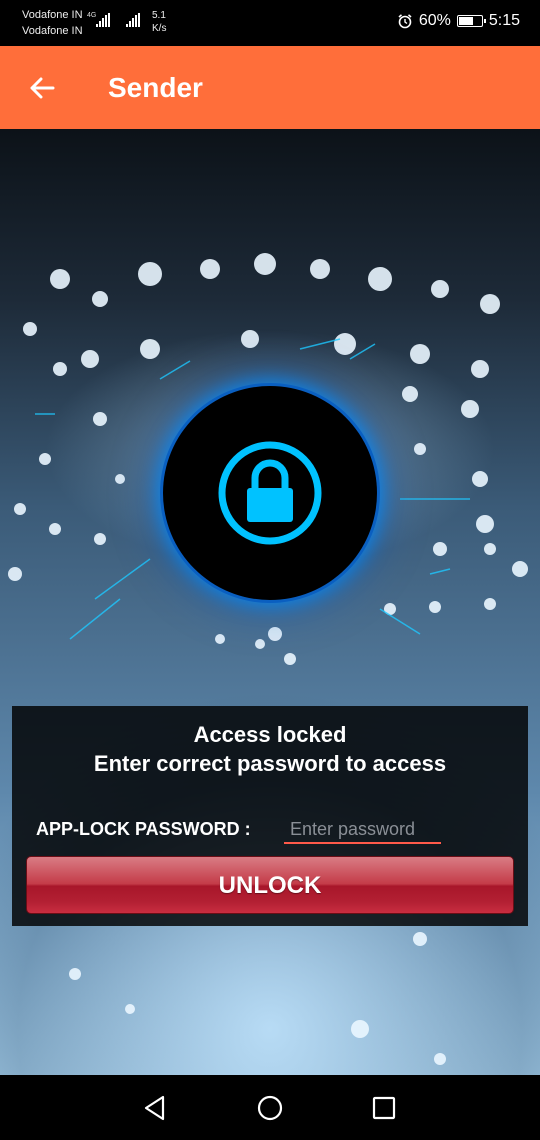 This screenshot has width=540, height=1140. I want to click on battery-percent: 60%, so click(434, 20).